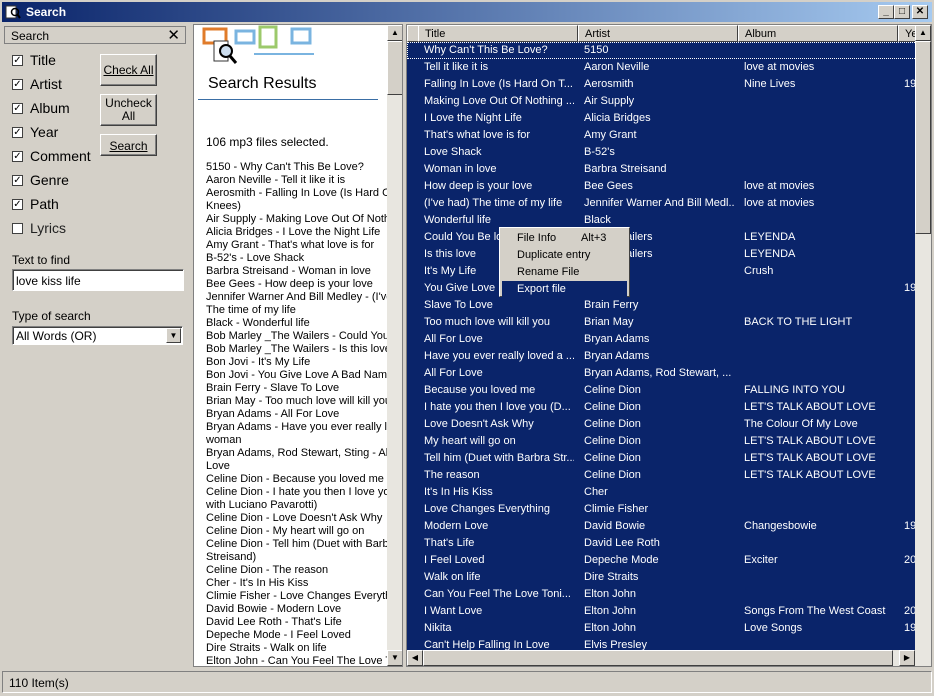  I want to click on title-bar: Search _ □ ✕, so click(467, 12).